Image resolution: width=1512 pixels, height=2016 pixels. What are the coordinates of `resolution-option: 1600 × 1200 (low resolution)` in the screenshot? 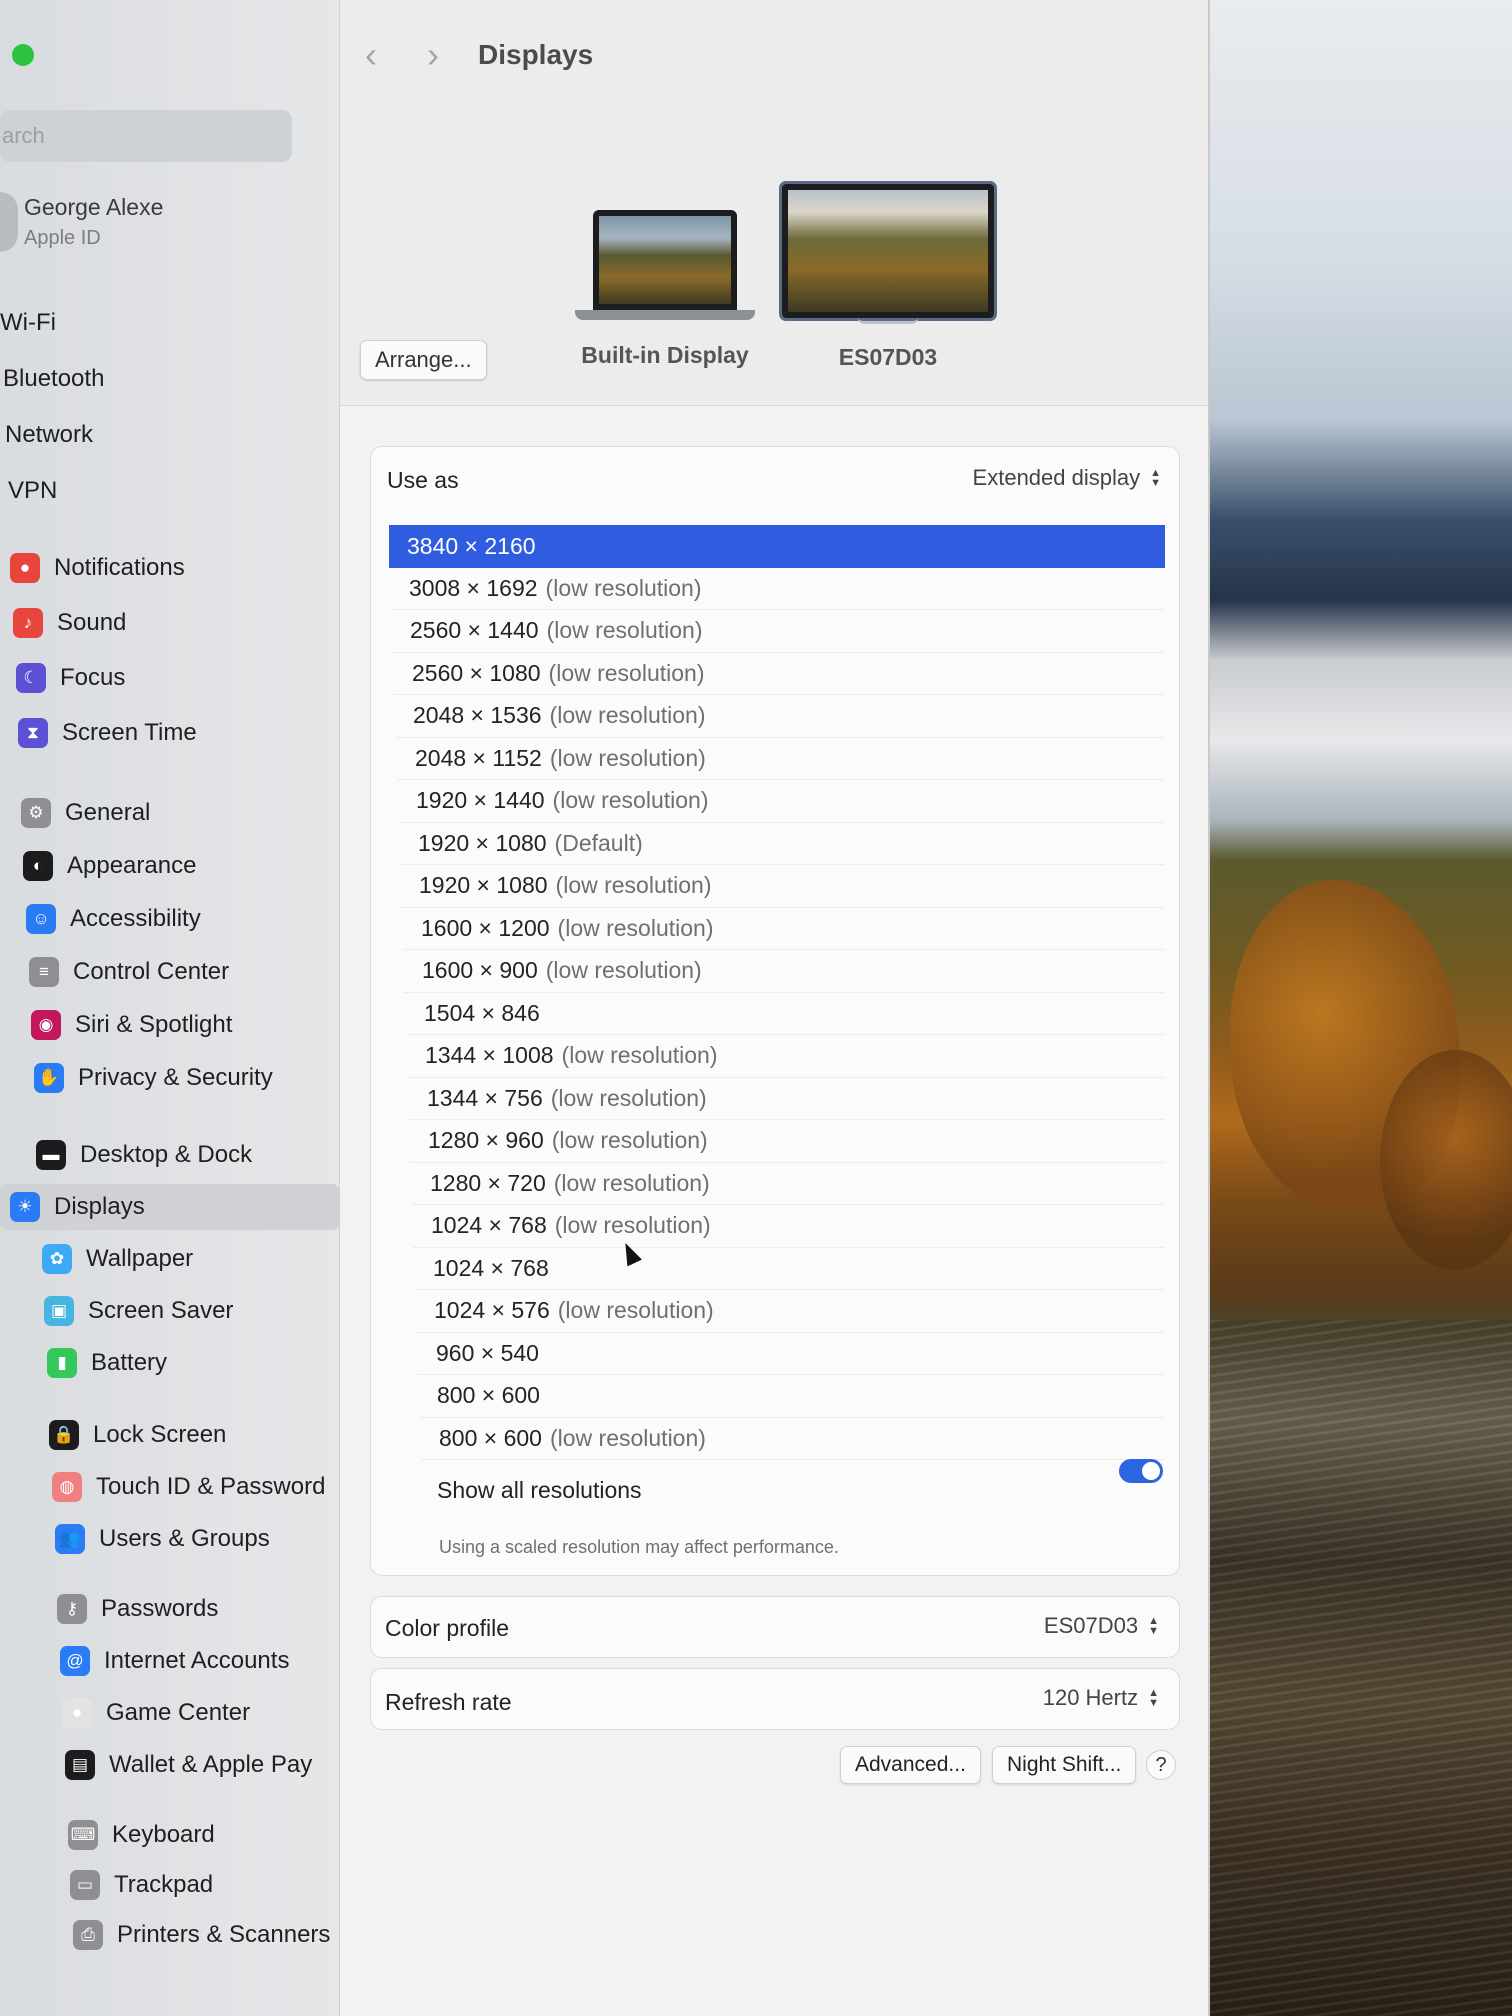 It's located at (784, 929).